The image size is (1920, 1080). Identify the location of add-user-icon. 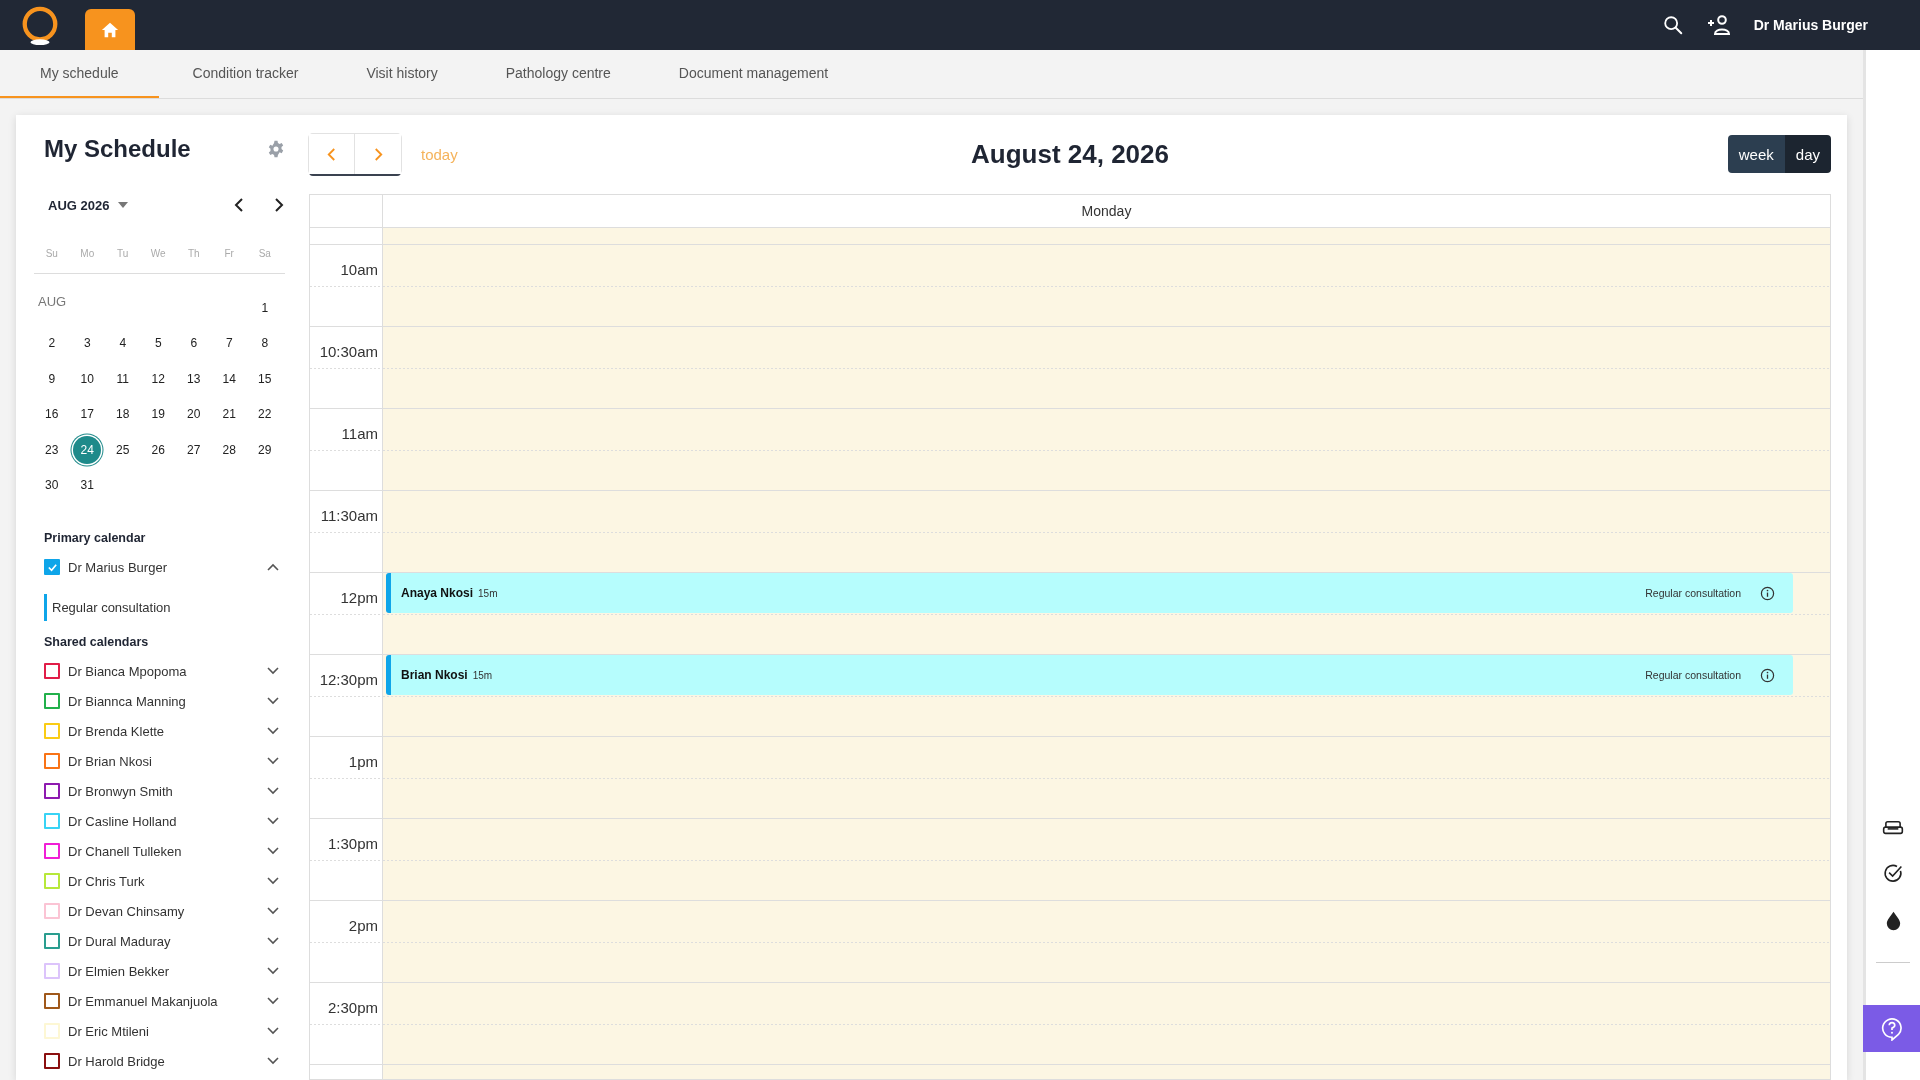
(1718, 25).